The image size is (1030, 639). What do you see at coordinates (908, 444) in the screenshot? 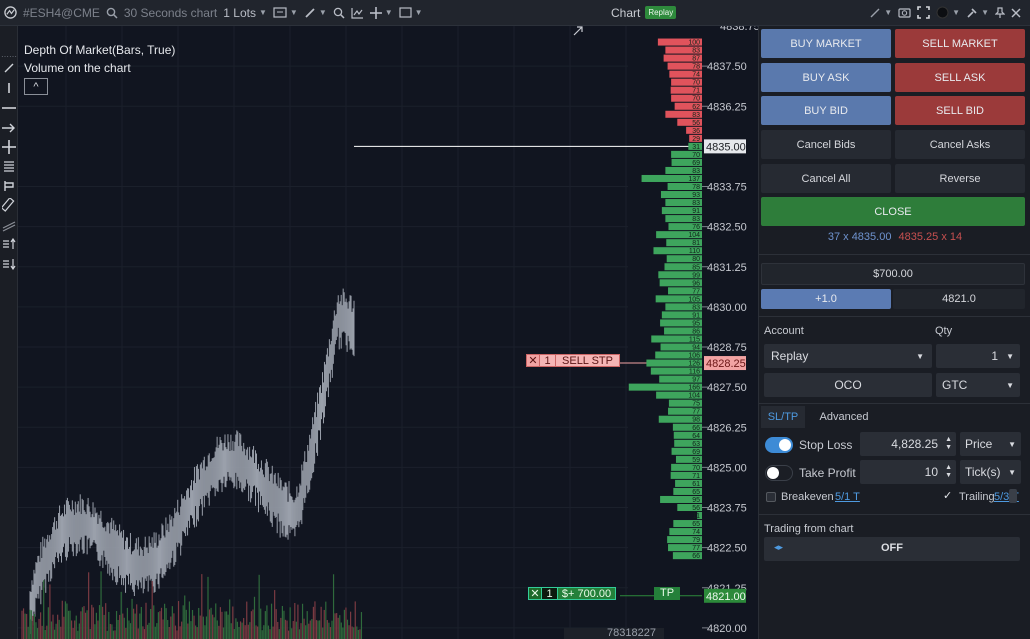
I see `stop-loss-input: 4,828.25 ▲ ▼` at bounding box center [908, 444].